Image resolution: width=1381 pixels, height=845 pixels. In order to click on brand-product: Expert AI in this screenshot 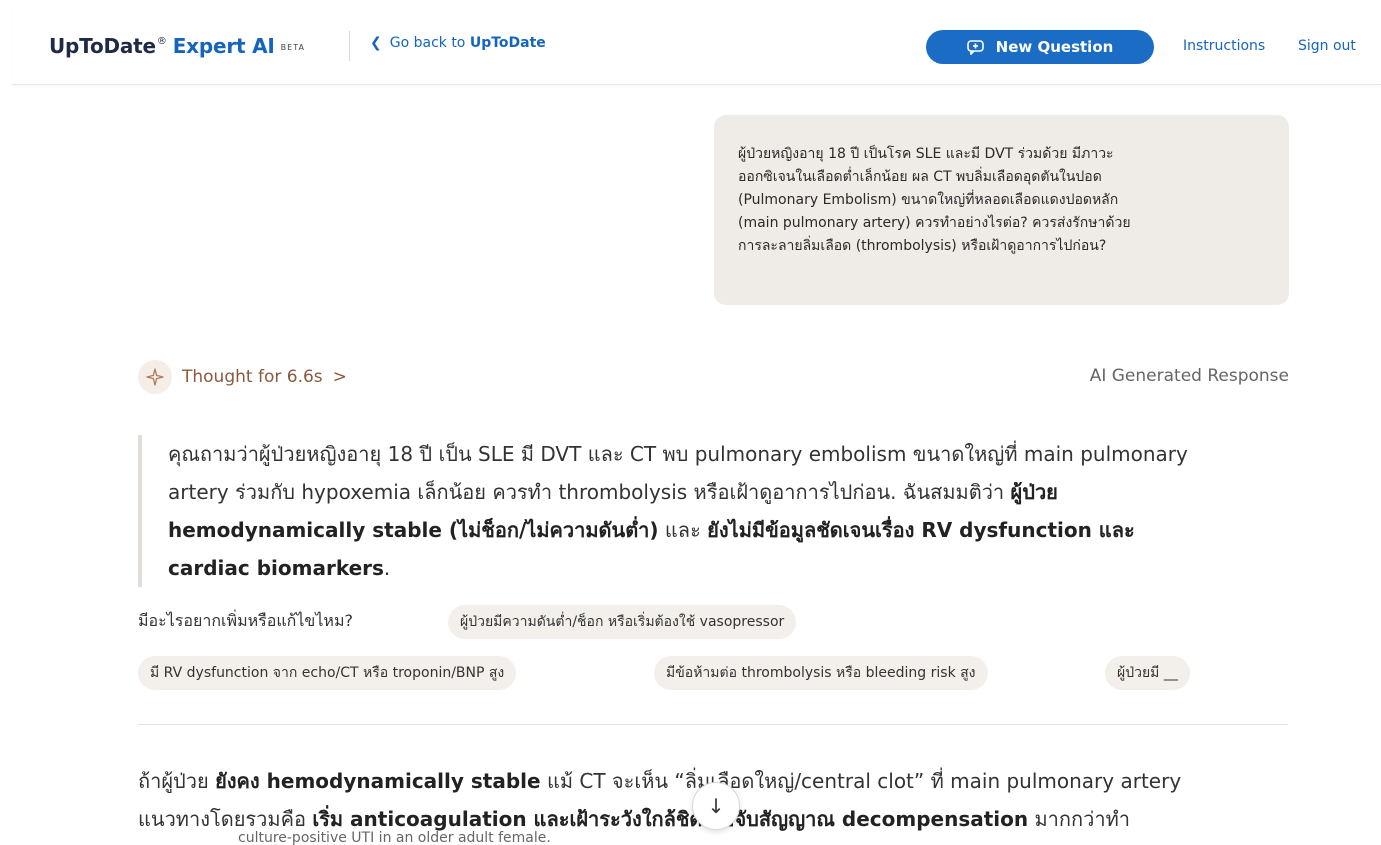, I will do `click(223, 46)`.